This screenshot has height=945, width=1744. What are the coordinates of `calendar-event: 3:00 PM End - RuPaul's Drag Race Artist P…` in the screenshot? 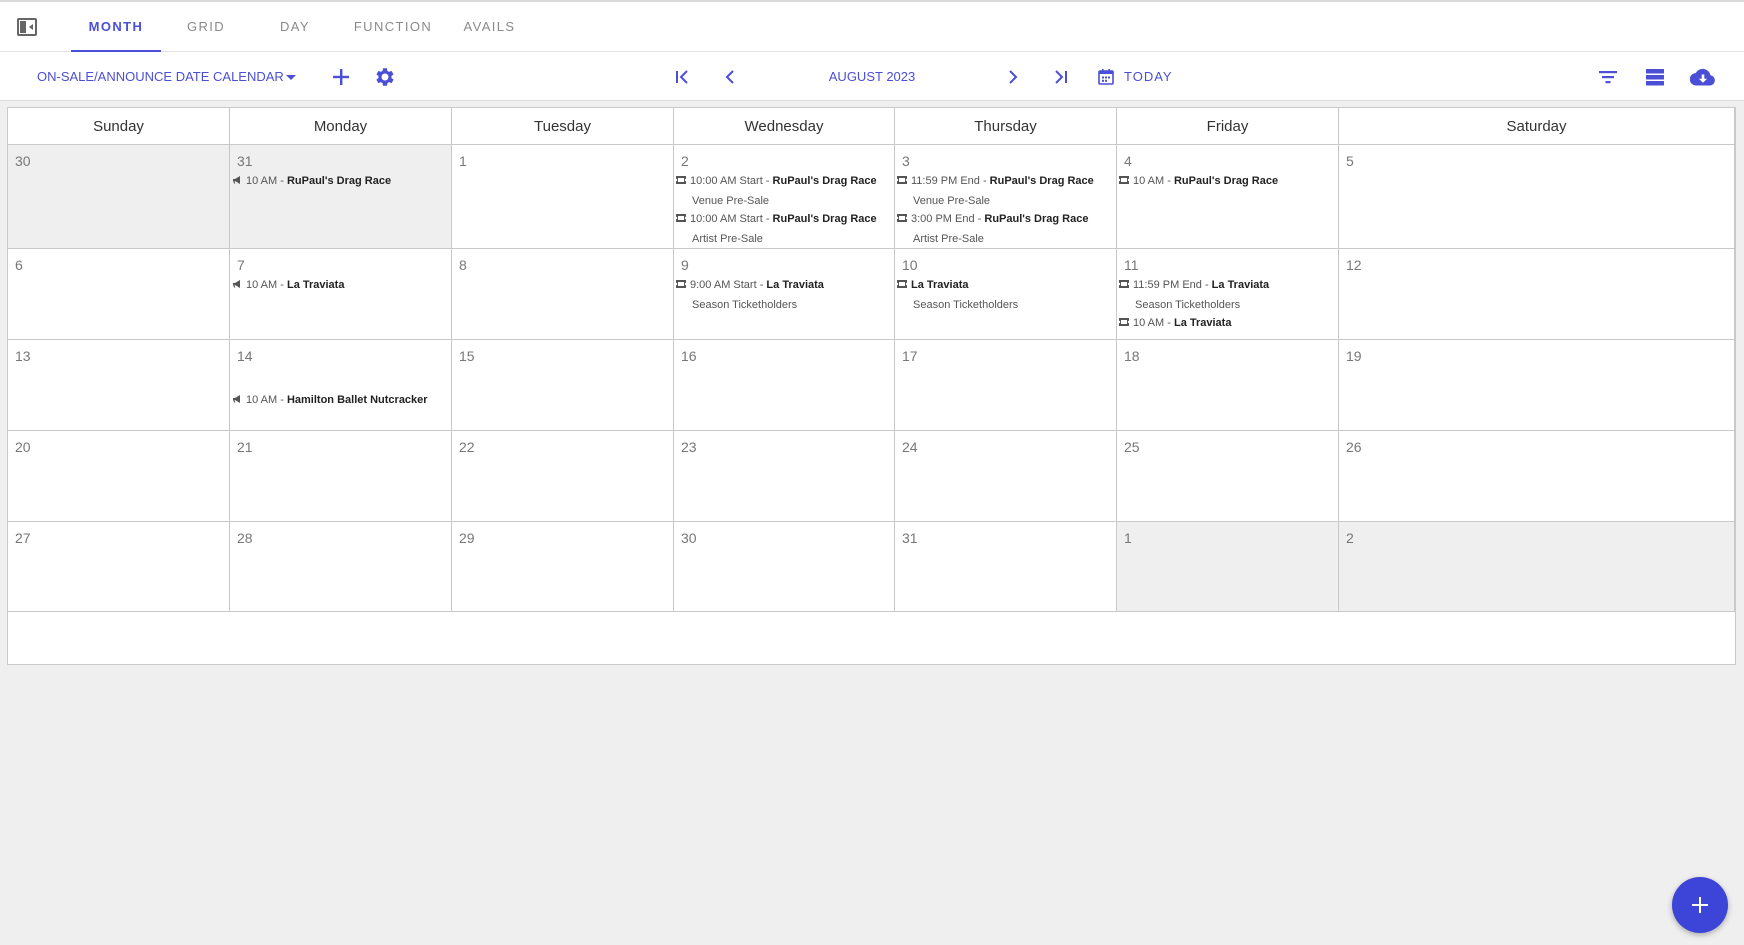 It's located at (1005, 228).